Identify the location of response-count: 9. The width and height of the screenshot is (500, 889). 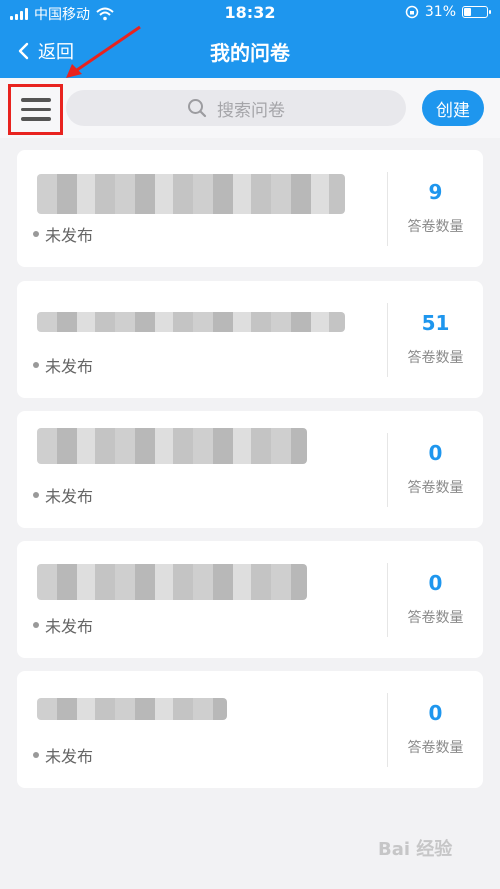
(435, 192).